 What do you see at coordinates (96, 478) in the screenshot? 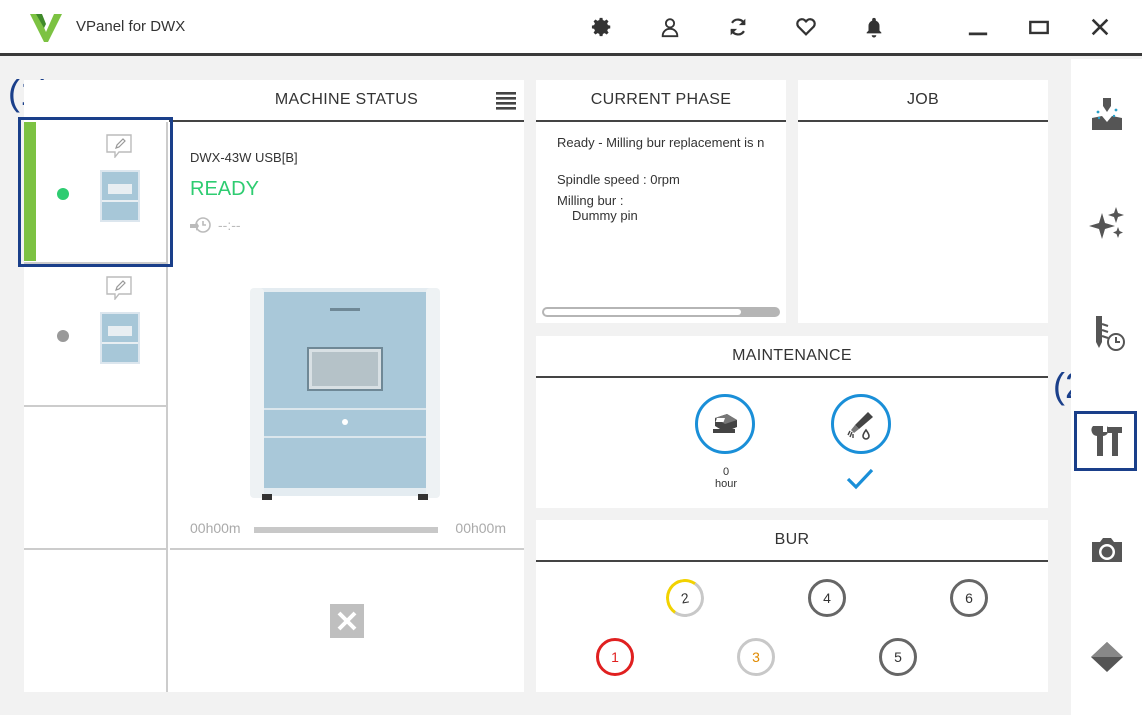
I see `machine-slot-3-empty` at bounding box center [96, 478].